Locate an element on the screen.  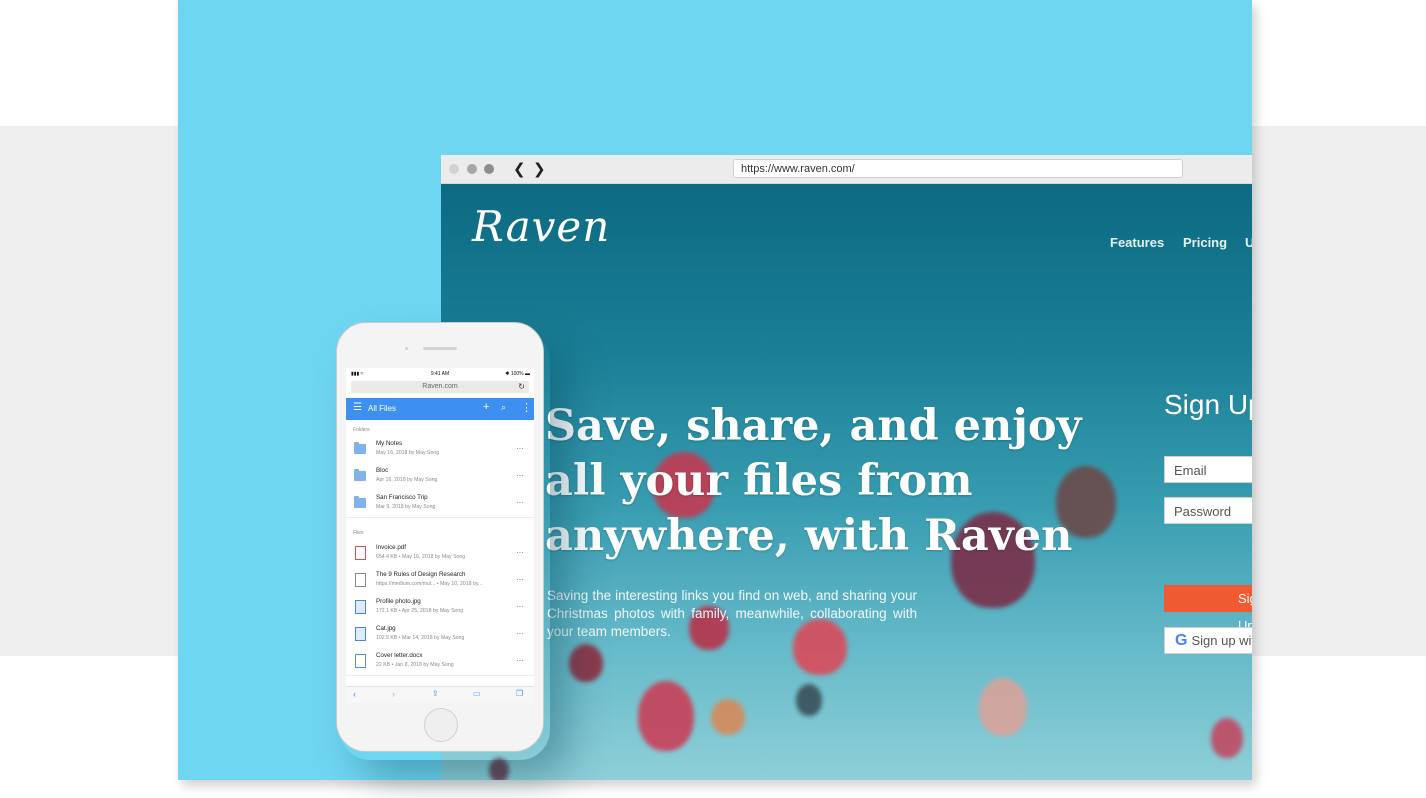
add-icon: + is located at coordinates (486, 407).